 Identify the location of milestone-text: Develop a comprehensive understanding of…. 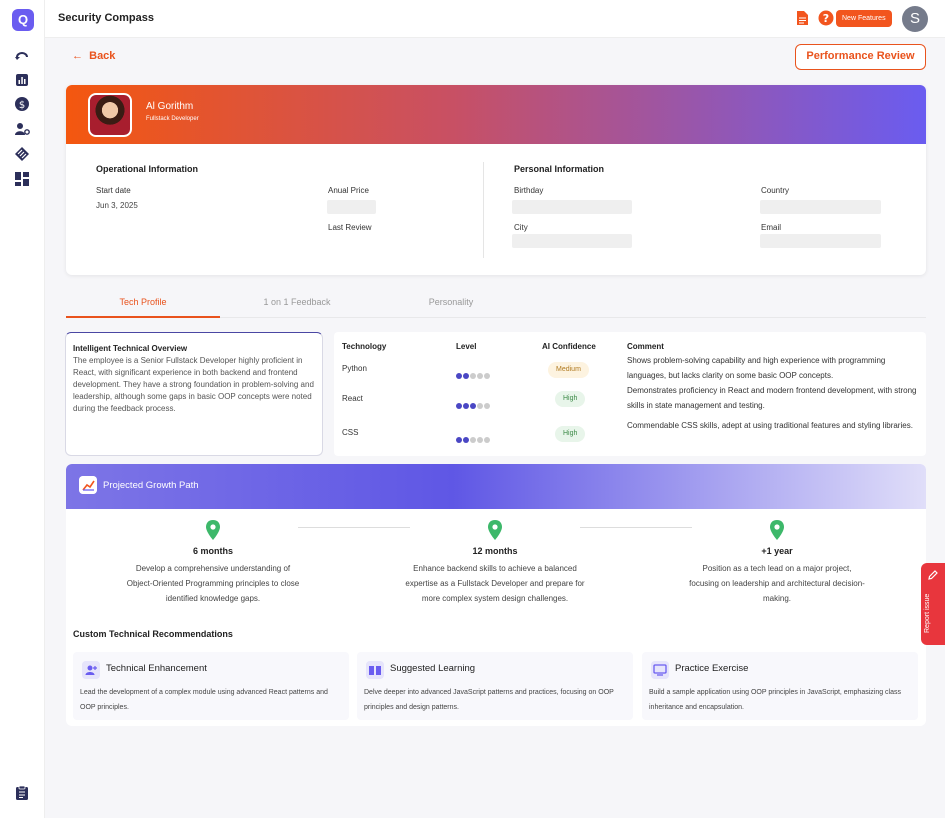
(213, 583).